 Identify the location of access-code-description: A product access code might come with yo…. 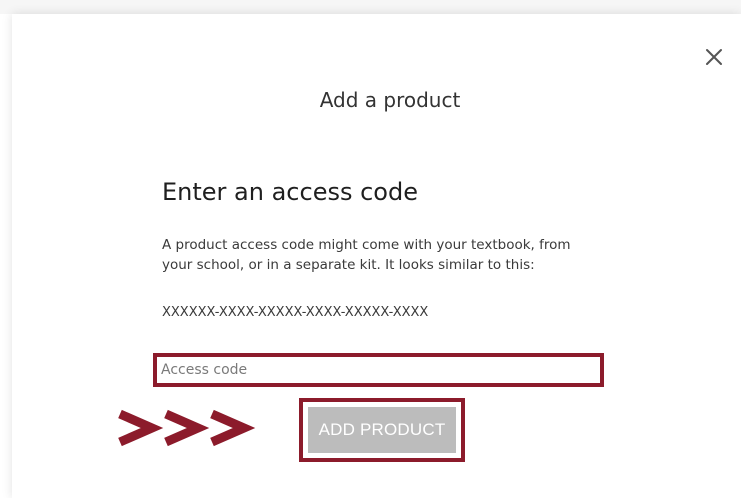
(366, 255).